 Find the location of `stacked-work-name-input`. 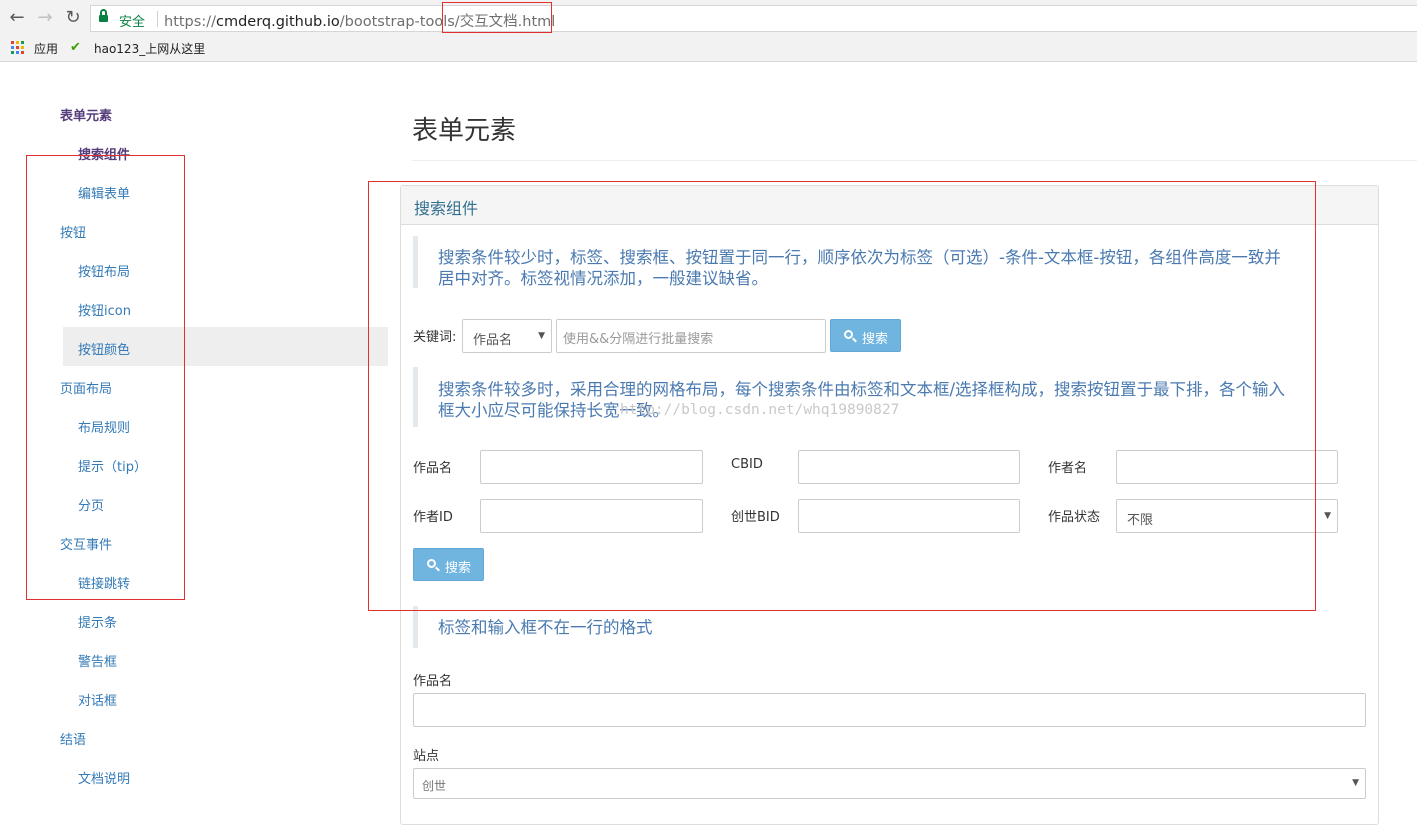

stacked-work-name-input is located at coordinates (889, 710).